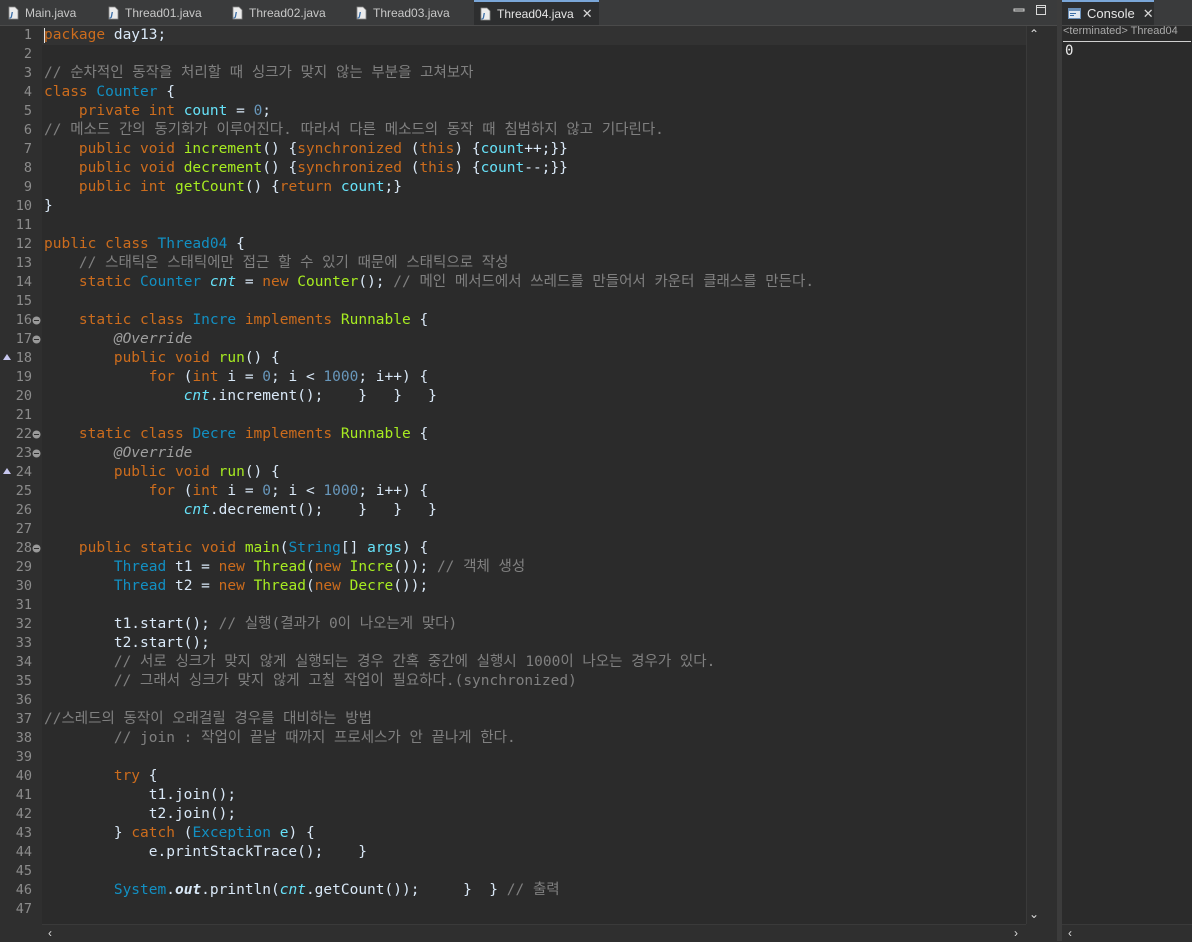 This screenshot has width=1192, height=942. Describe the element at coordinates (250, 624) in the screenshot. I see `code-line: t1.start(); // 실행(결과가 0이 나오는게 맞다)` at that location.